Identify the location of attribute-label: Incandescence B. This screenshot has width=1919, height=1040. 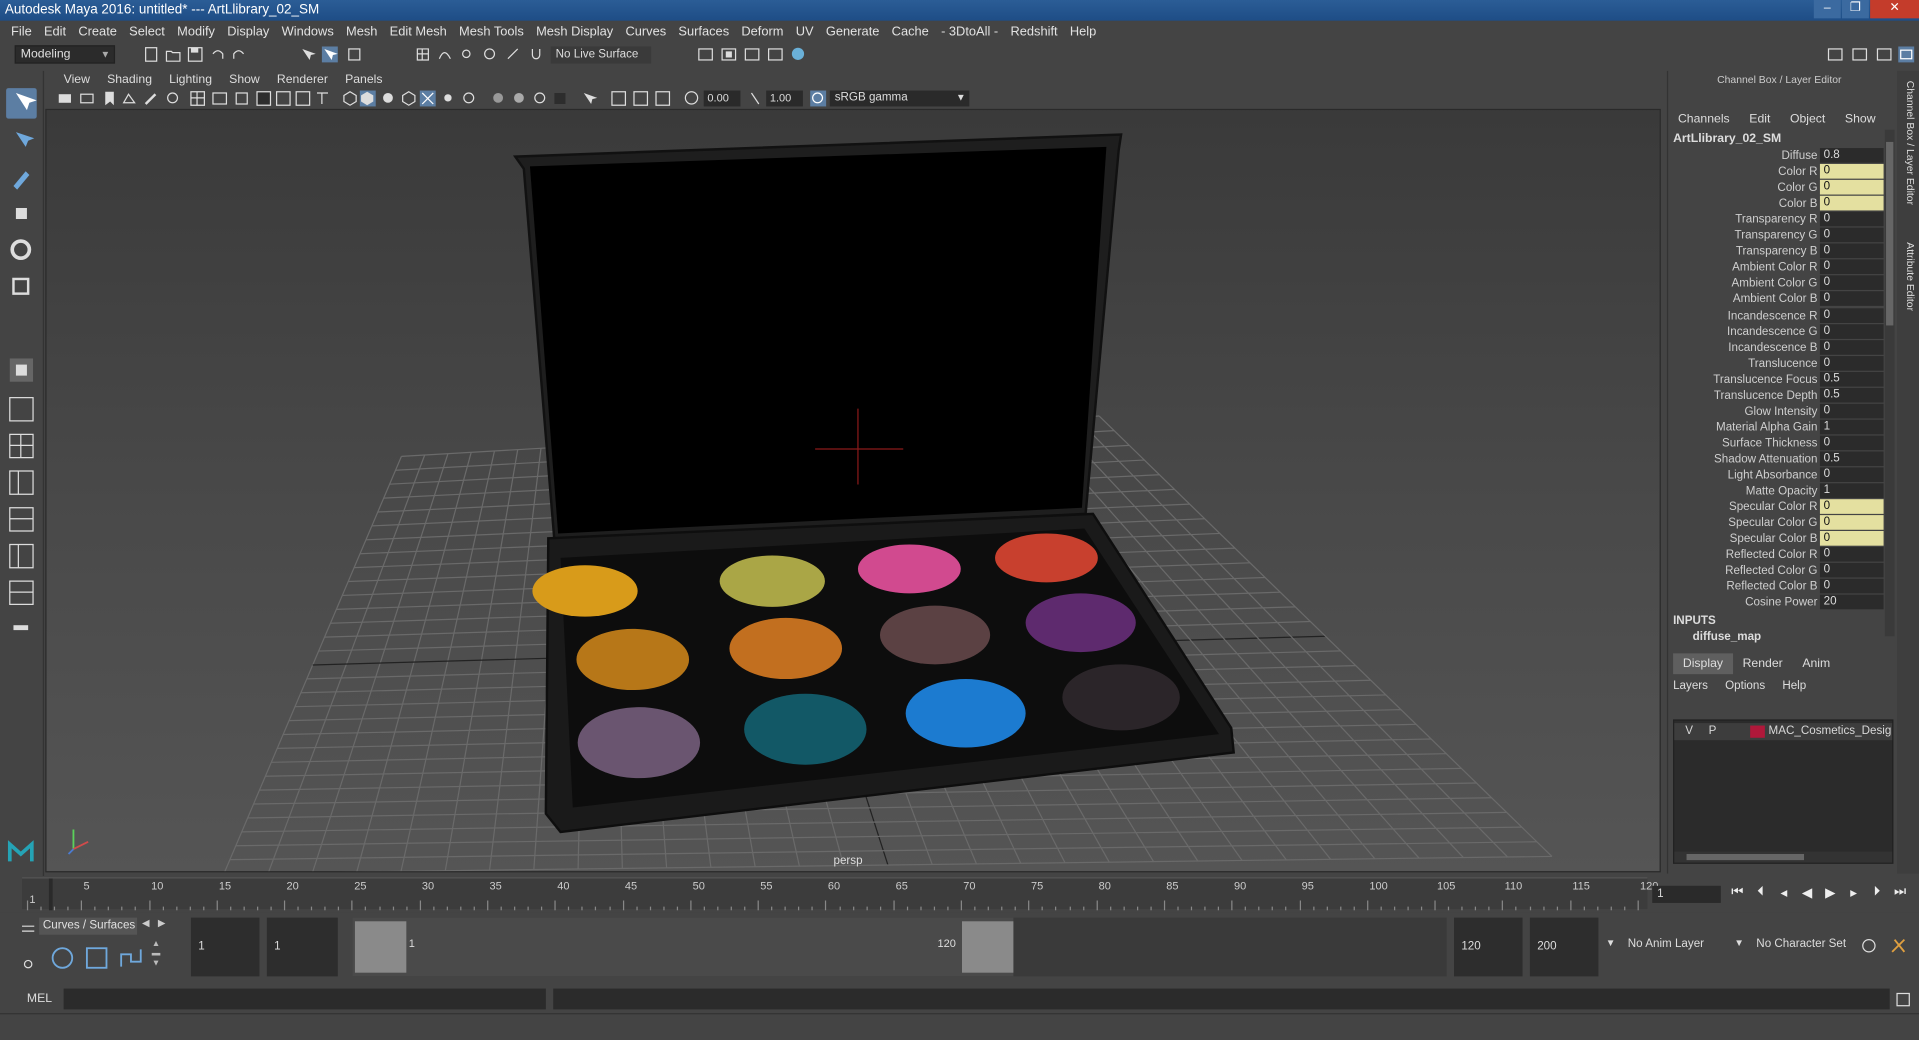
(1772, 348).